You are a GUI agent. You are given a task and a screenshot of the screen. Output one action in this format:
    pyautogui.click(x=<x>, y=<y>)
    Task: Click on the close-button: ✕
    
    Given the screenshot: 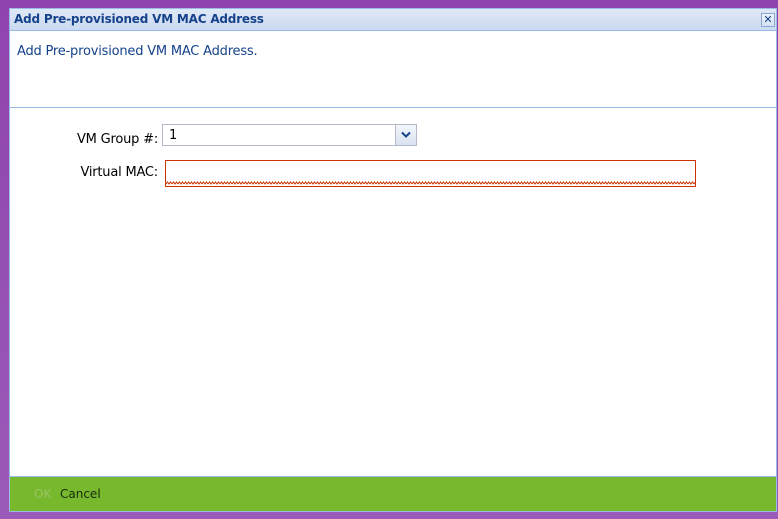 What is the action you would take?
    pyautogui.click(x=768, y=20)
    